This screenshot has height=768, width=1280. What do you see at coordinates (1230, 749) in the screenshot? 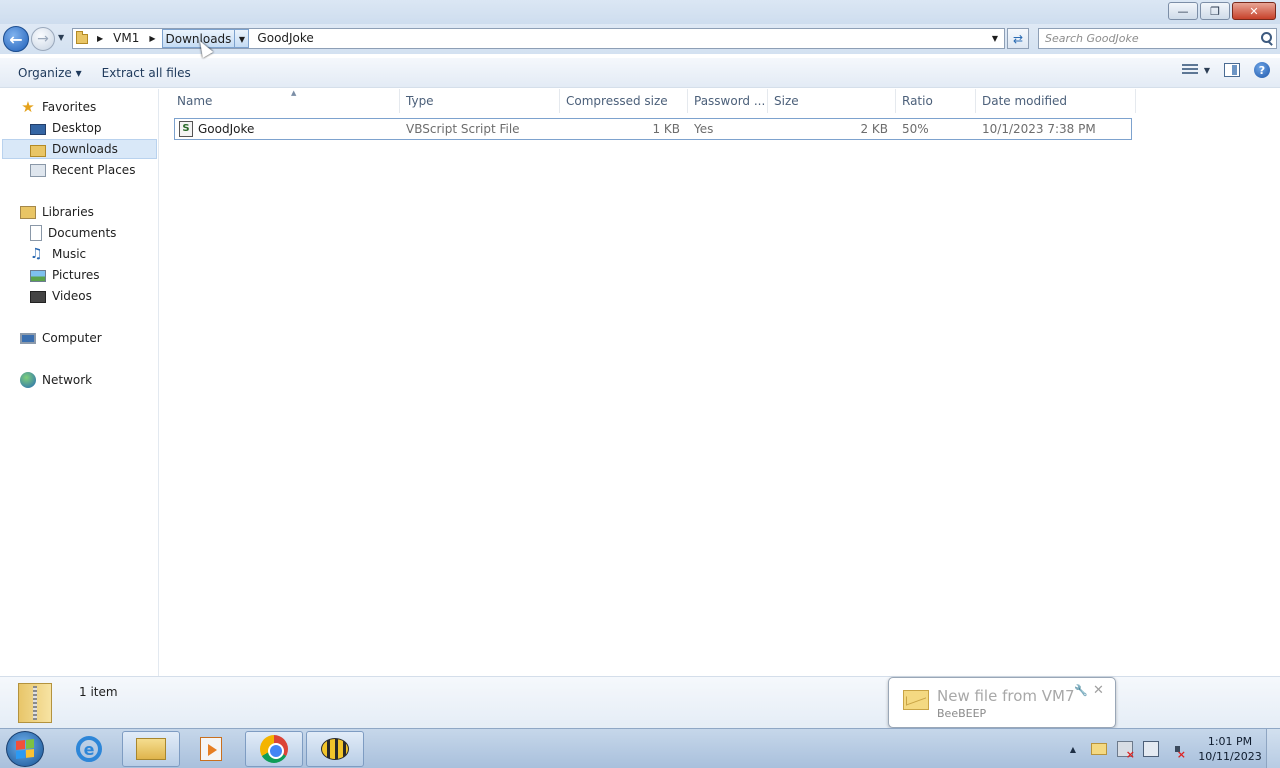
I see `clock: 1:01 PM 10/11/2023` at bounding box center [1230, 749].